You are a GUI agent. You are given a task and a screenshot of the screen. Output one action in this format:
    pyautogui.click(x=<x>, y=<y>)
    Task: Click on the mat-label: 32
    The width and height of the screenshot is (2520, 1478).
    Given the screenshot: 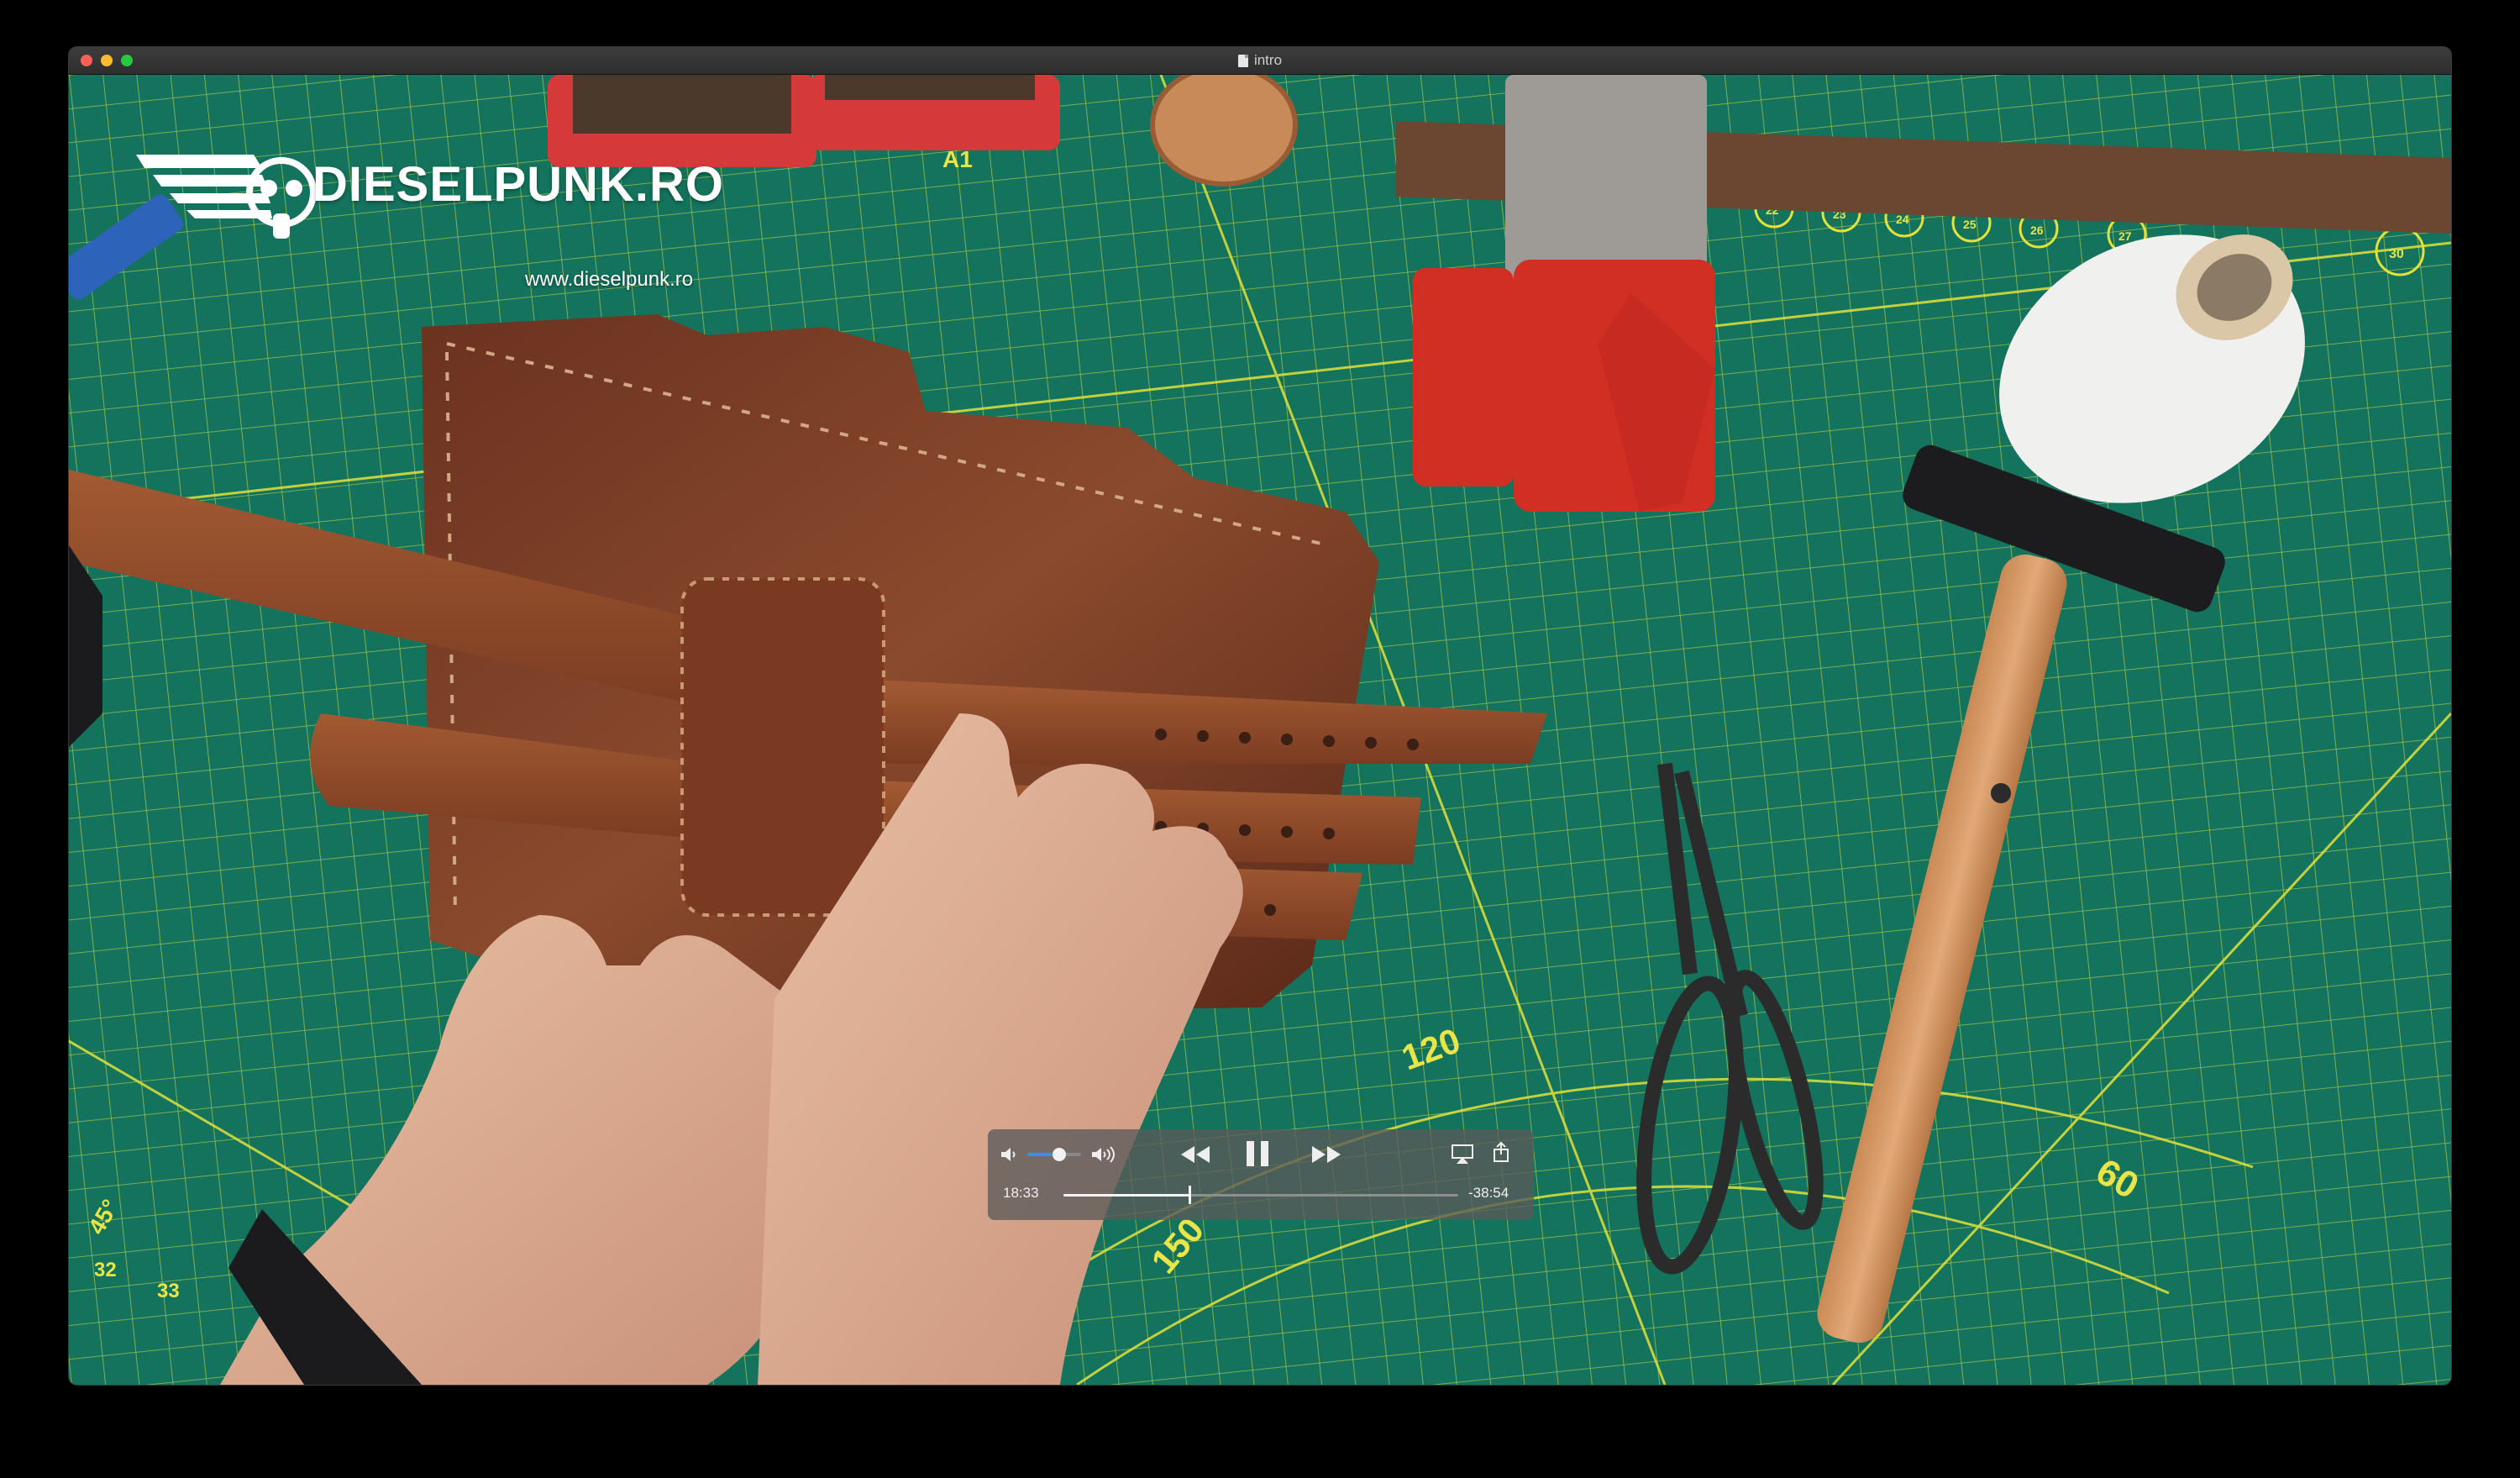 What is the action you would take?
    pyautogui.click(x=105, y=1270)
    